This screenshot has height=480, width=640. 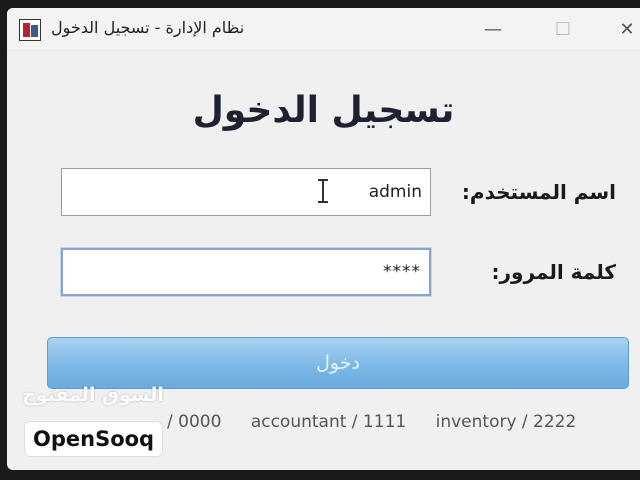 I want to click on maximize-button: ☐, so click(x=563, y=29).